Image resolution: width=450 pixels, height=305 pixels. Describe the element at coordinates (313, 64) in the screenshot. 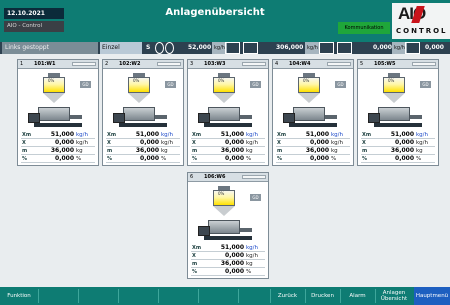

I see `card-header: 4 104:W4` at that location.